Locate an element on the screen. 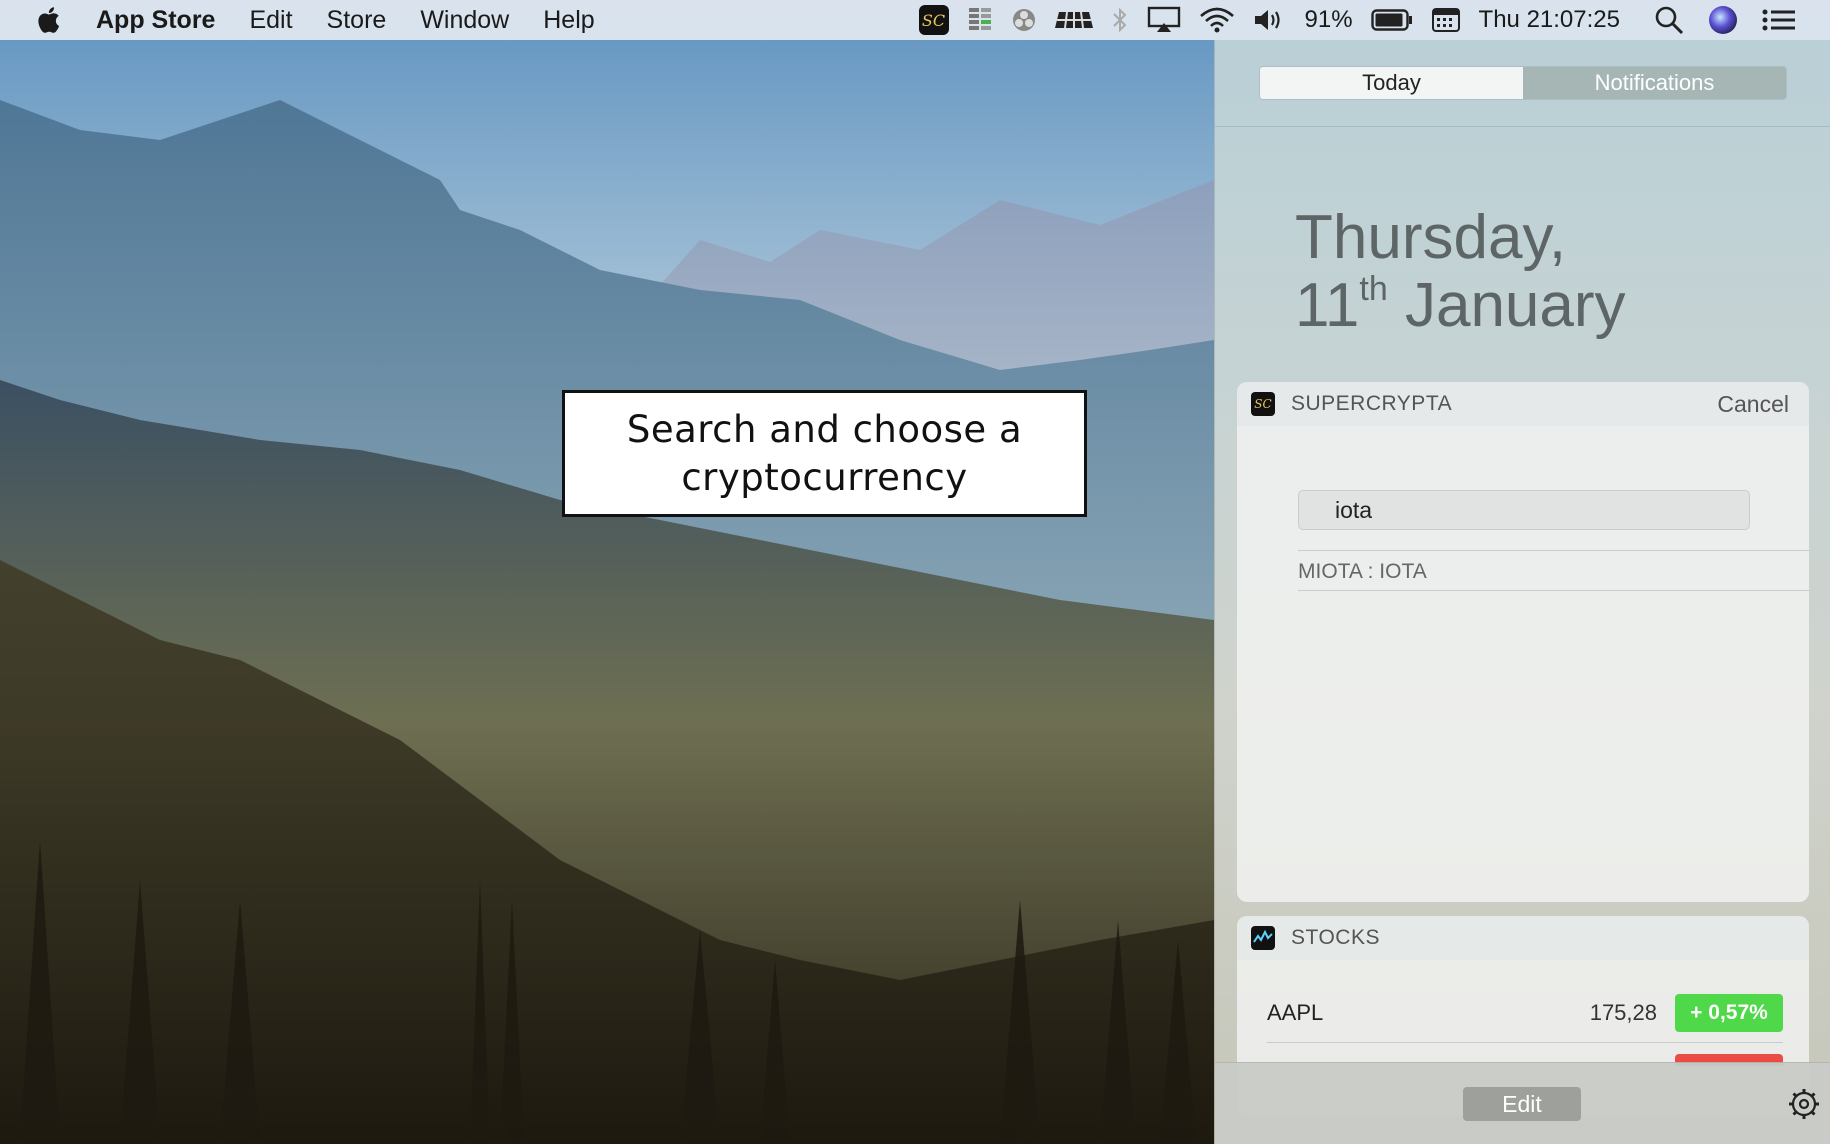 The height and width of the screenshot is (1144, 1830). battery-percentage: 91% is located at coordinates (1328, 19).